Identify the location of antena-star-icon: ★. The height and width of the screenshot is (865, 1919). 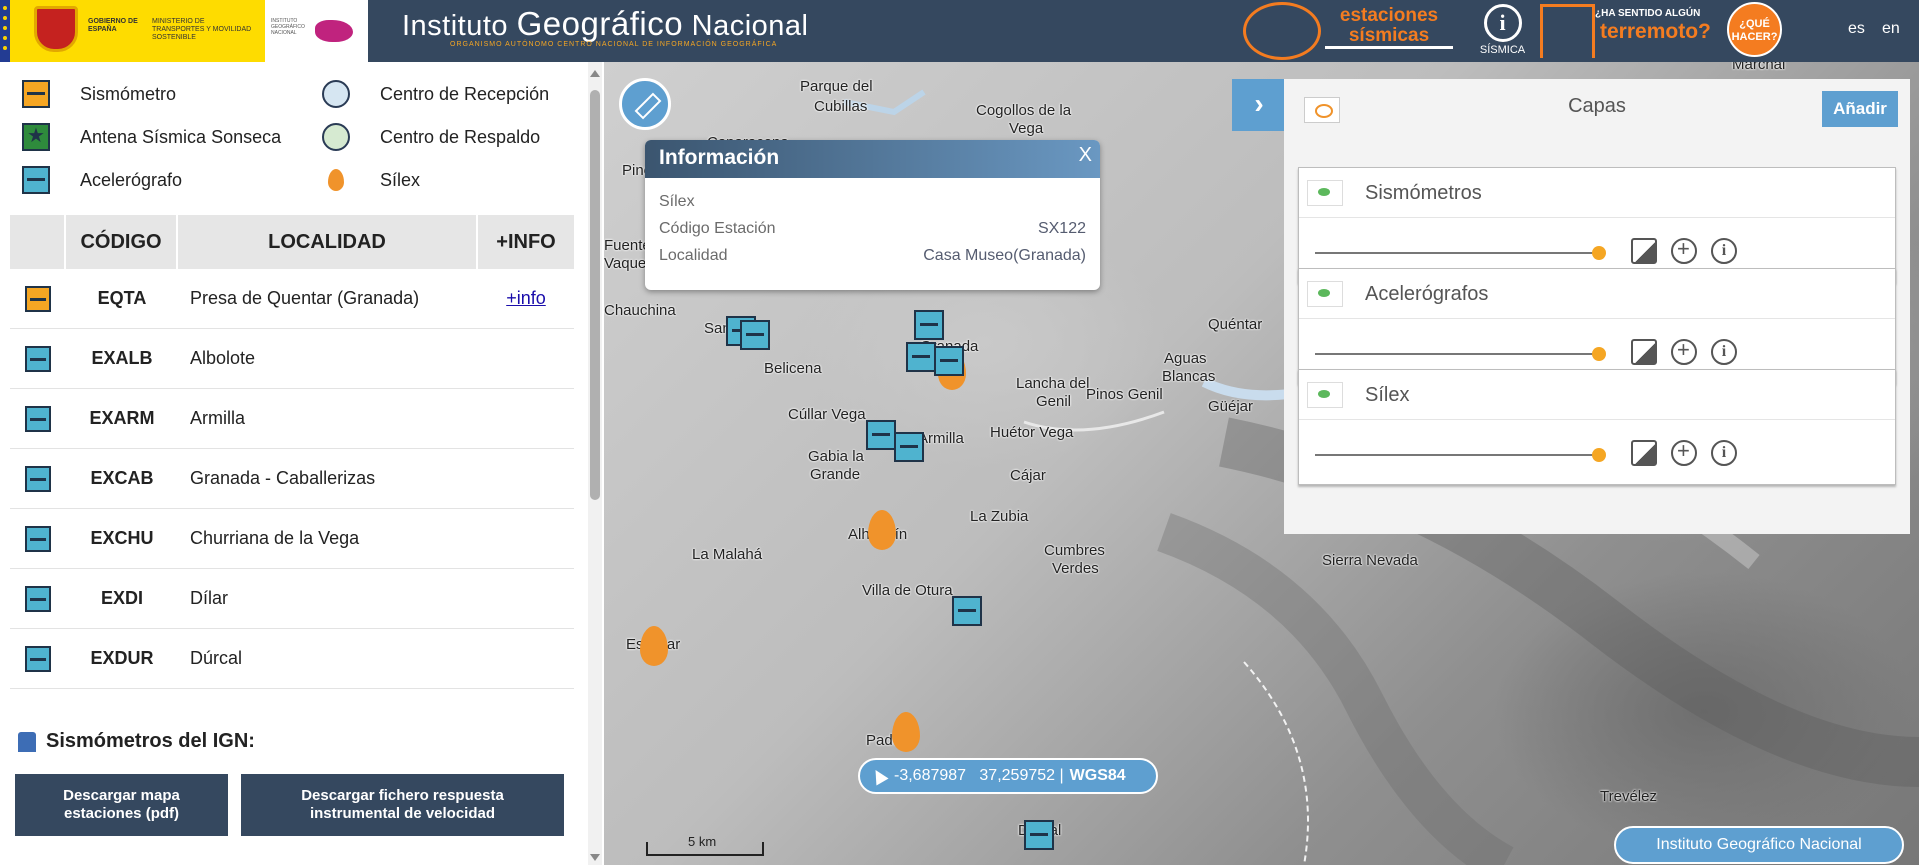
(36, 137).